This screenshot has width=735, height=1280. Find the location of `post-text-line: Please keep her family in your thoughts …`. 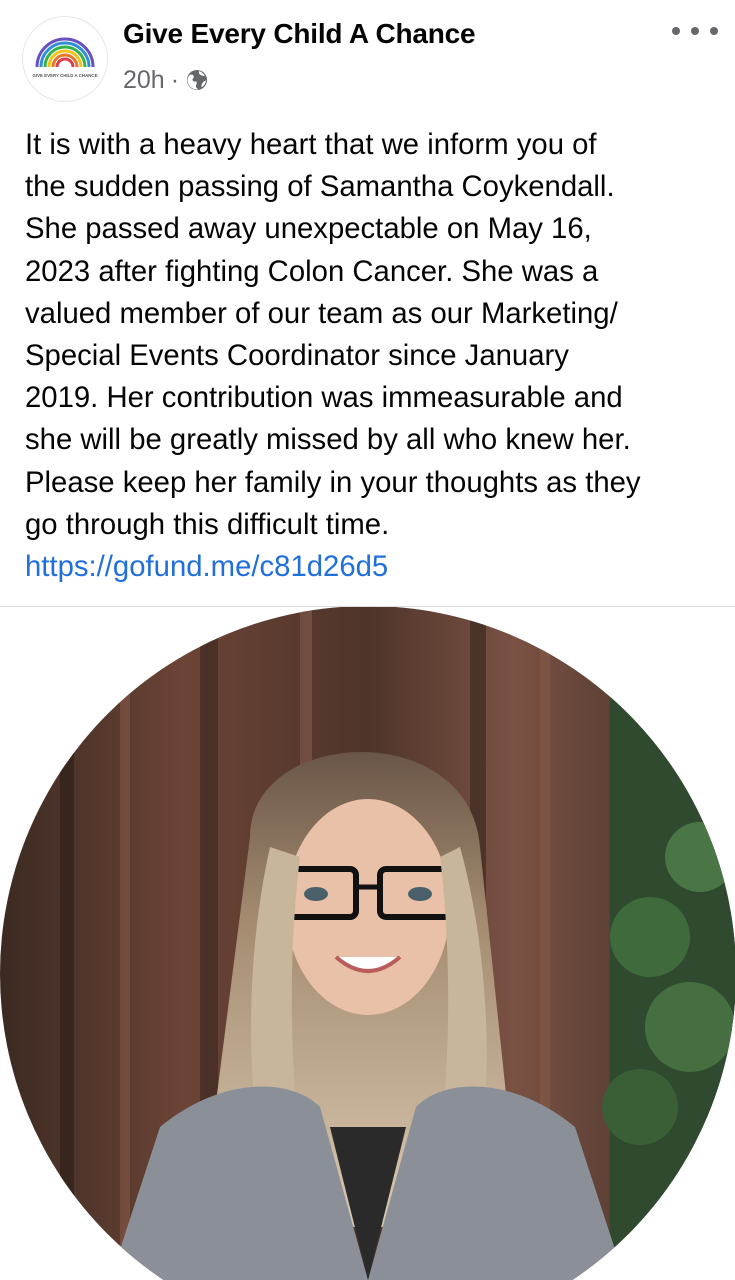

post-text-line: Please keep her family in your thoughts … is located at coordinates (333, 482).